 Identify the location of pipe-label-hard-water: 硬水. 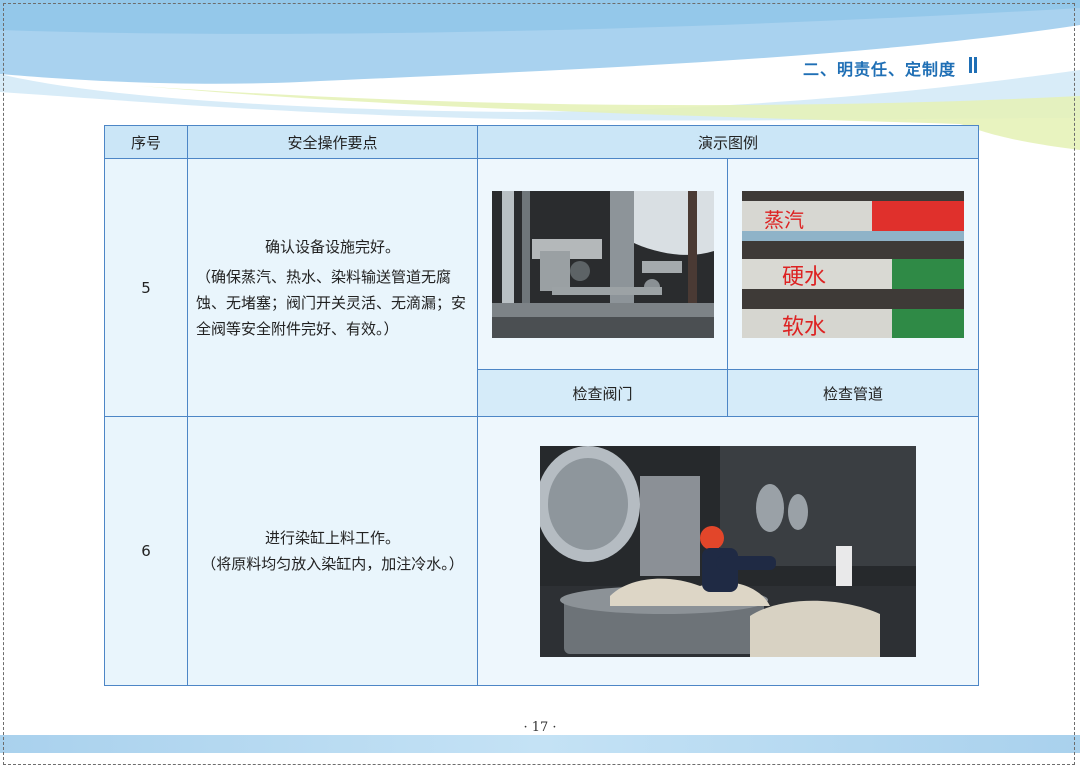
(804, 277).